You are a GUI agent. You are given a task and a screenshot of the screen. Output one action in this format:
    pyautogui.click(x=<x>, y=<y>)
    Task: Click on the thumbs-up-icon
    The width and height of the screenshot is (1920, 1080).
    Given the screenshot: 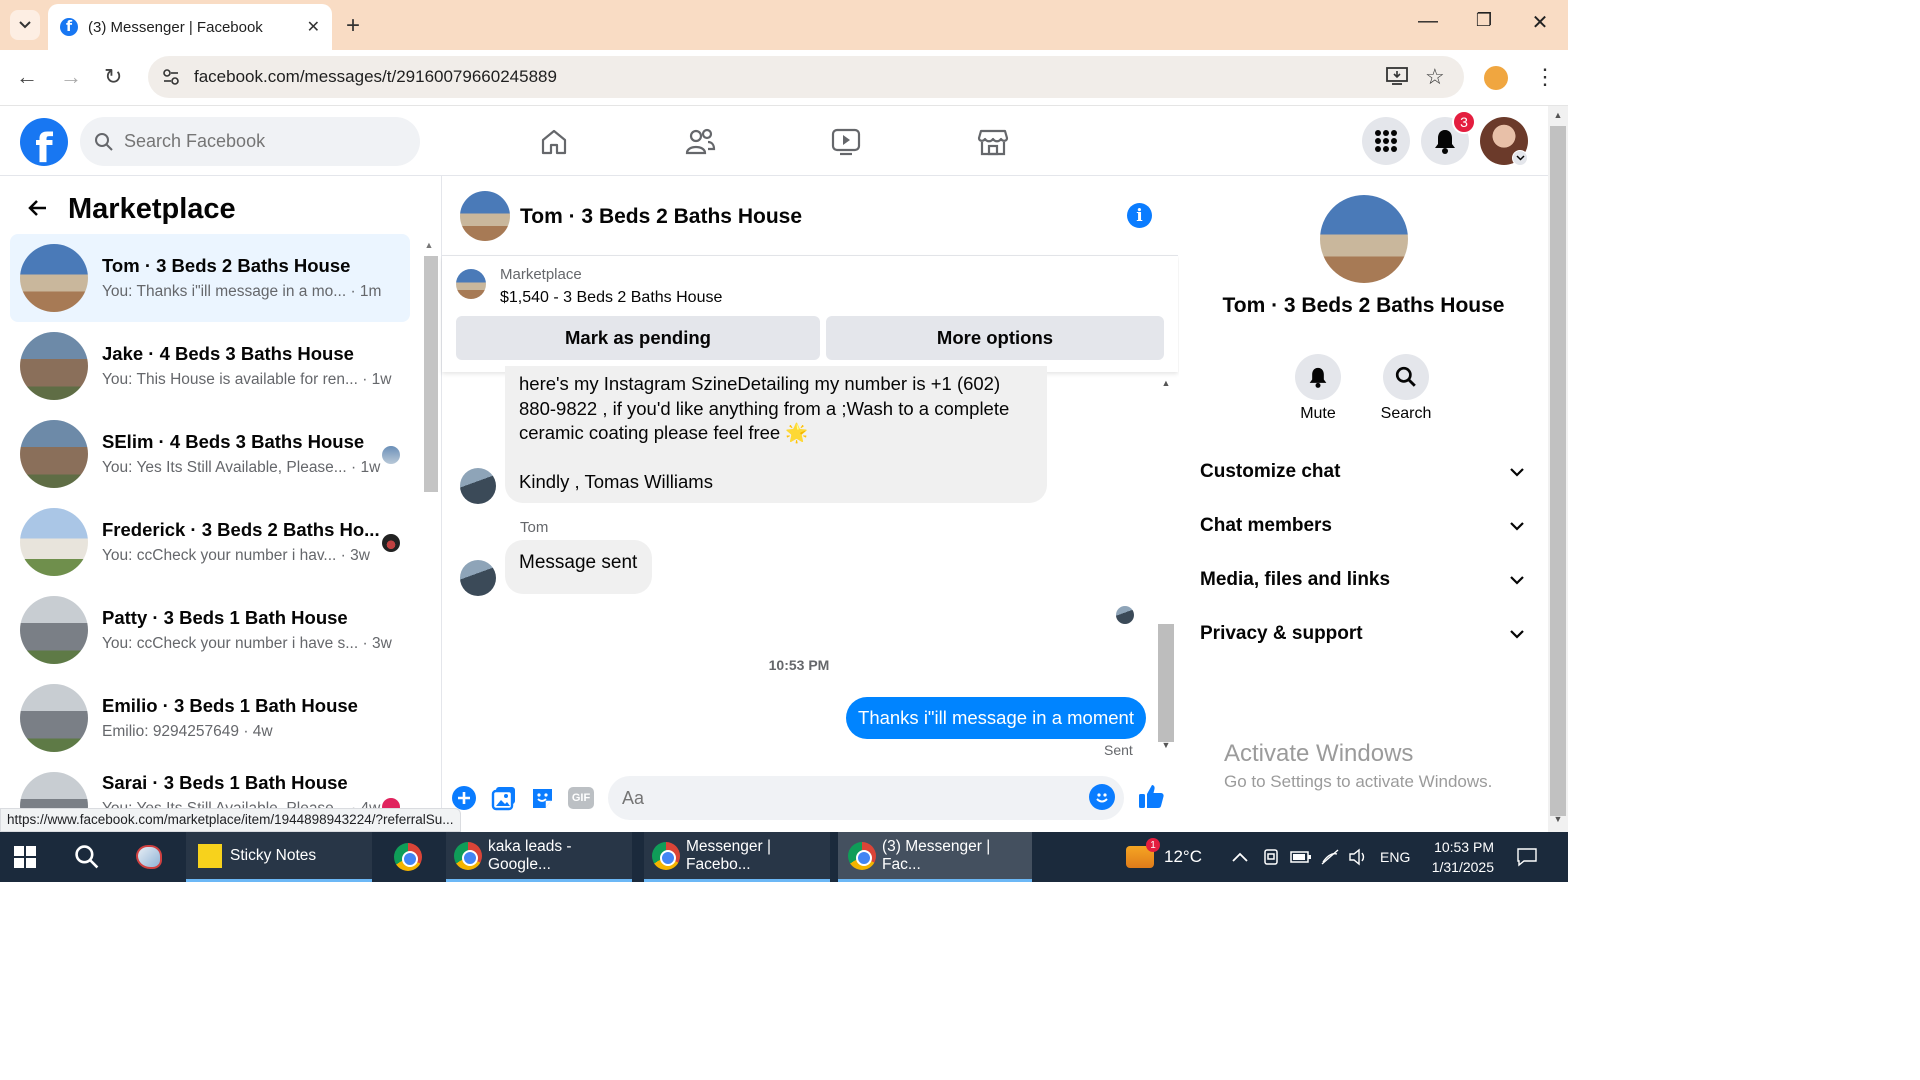 What is the action you would take?
    pyautogui.click(x=1151, y=798)
    